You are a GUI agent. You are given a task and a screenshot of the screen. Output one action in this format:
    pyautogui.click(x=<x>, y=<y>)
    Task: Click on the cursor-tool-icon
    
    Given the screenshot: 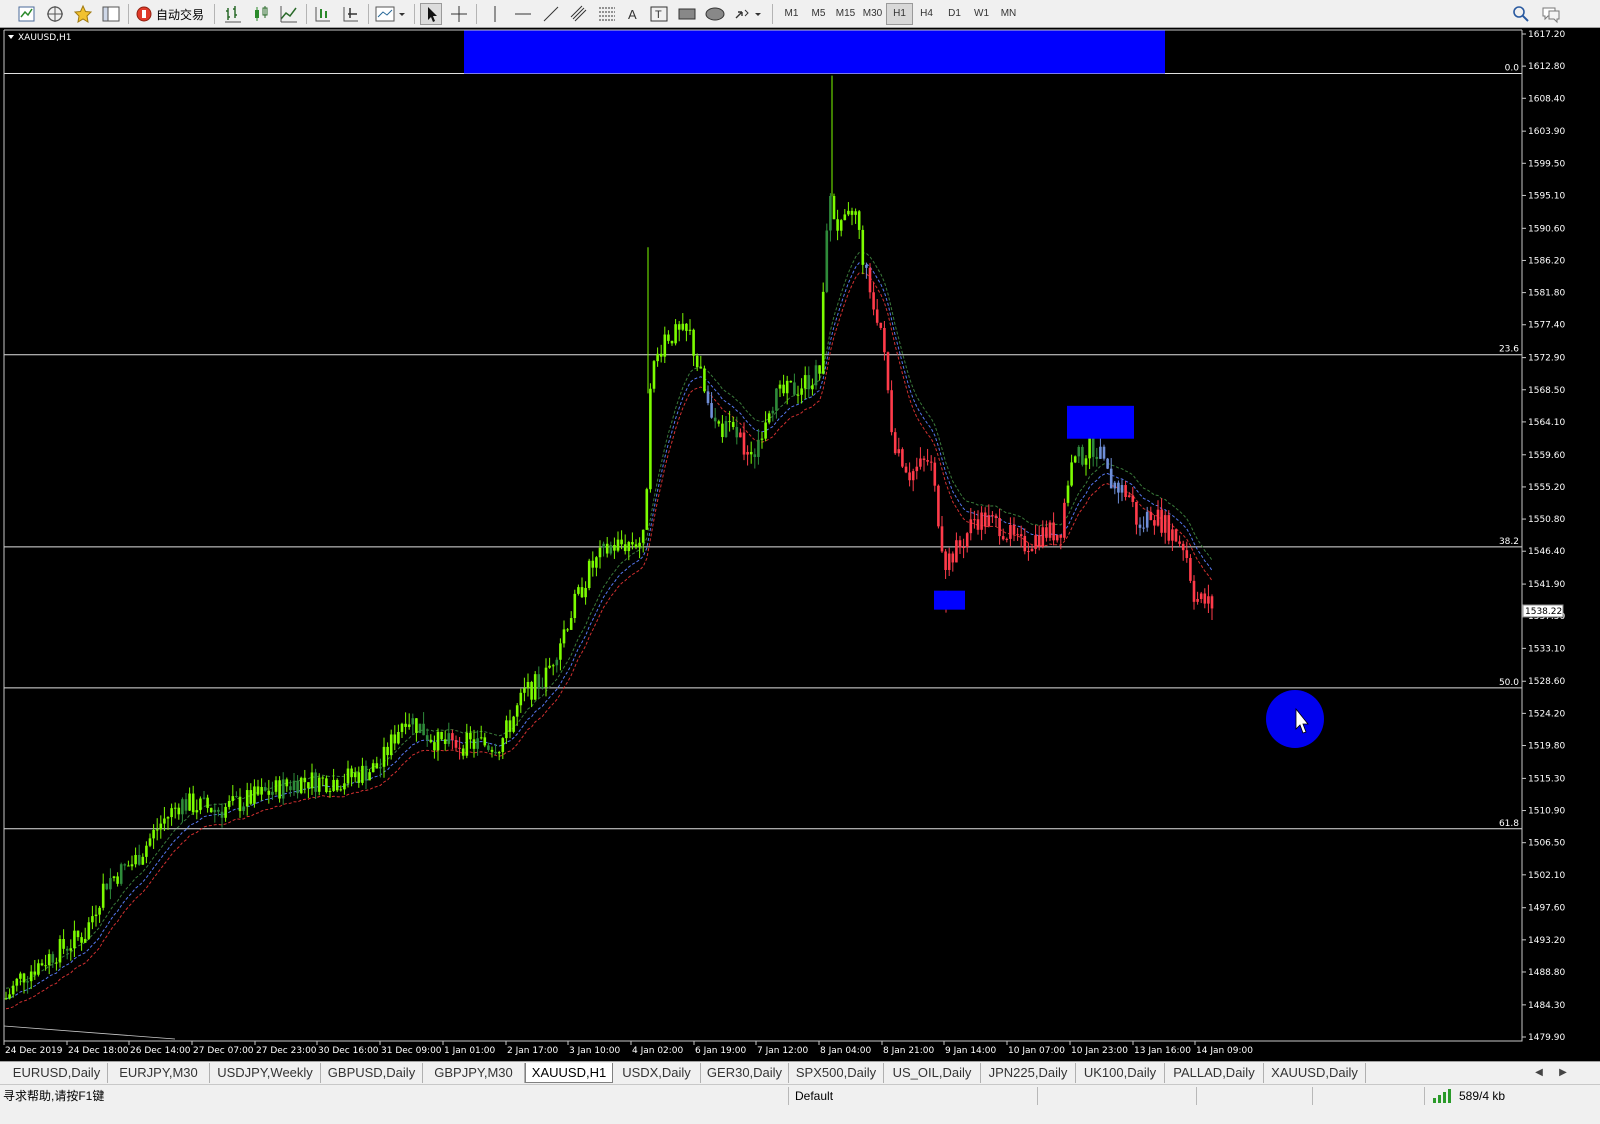 What is the action you would take?
    pyautogui.click(x=431, y=14)
    